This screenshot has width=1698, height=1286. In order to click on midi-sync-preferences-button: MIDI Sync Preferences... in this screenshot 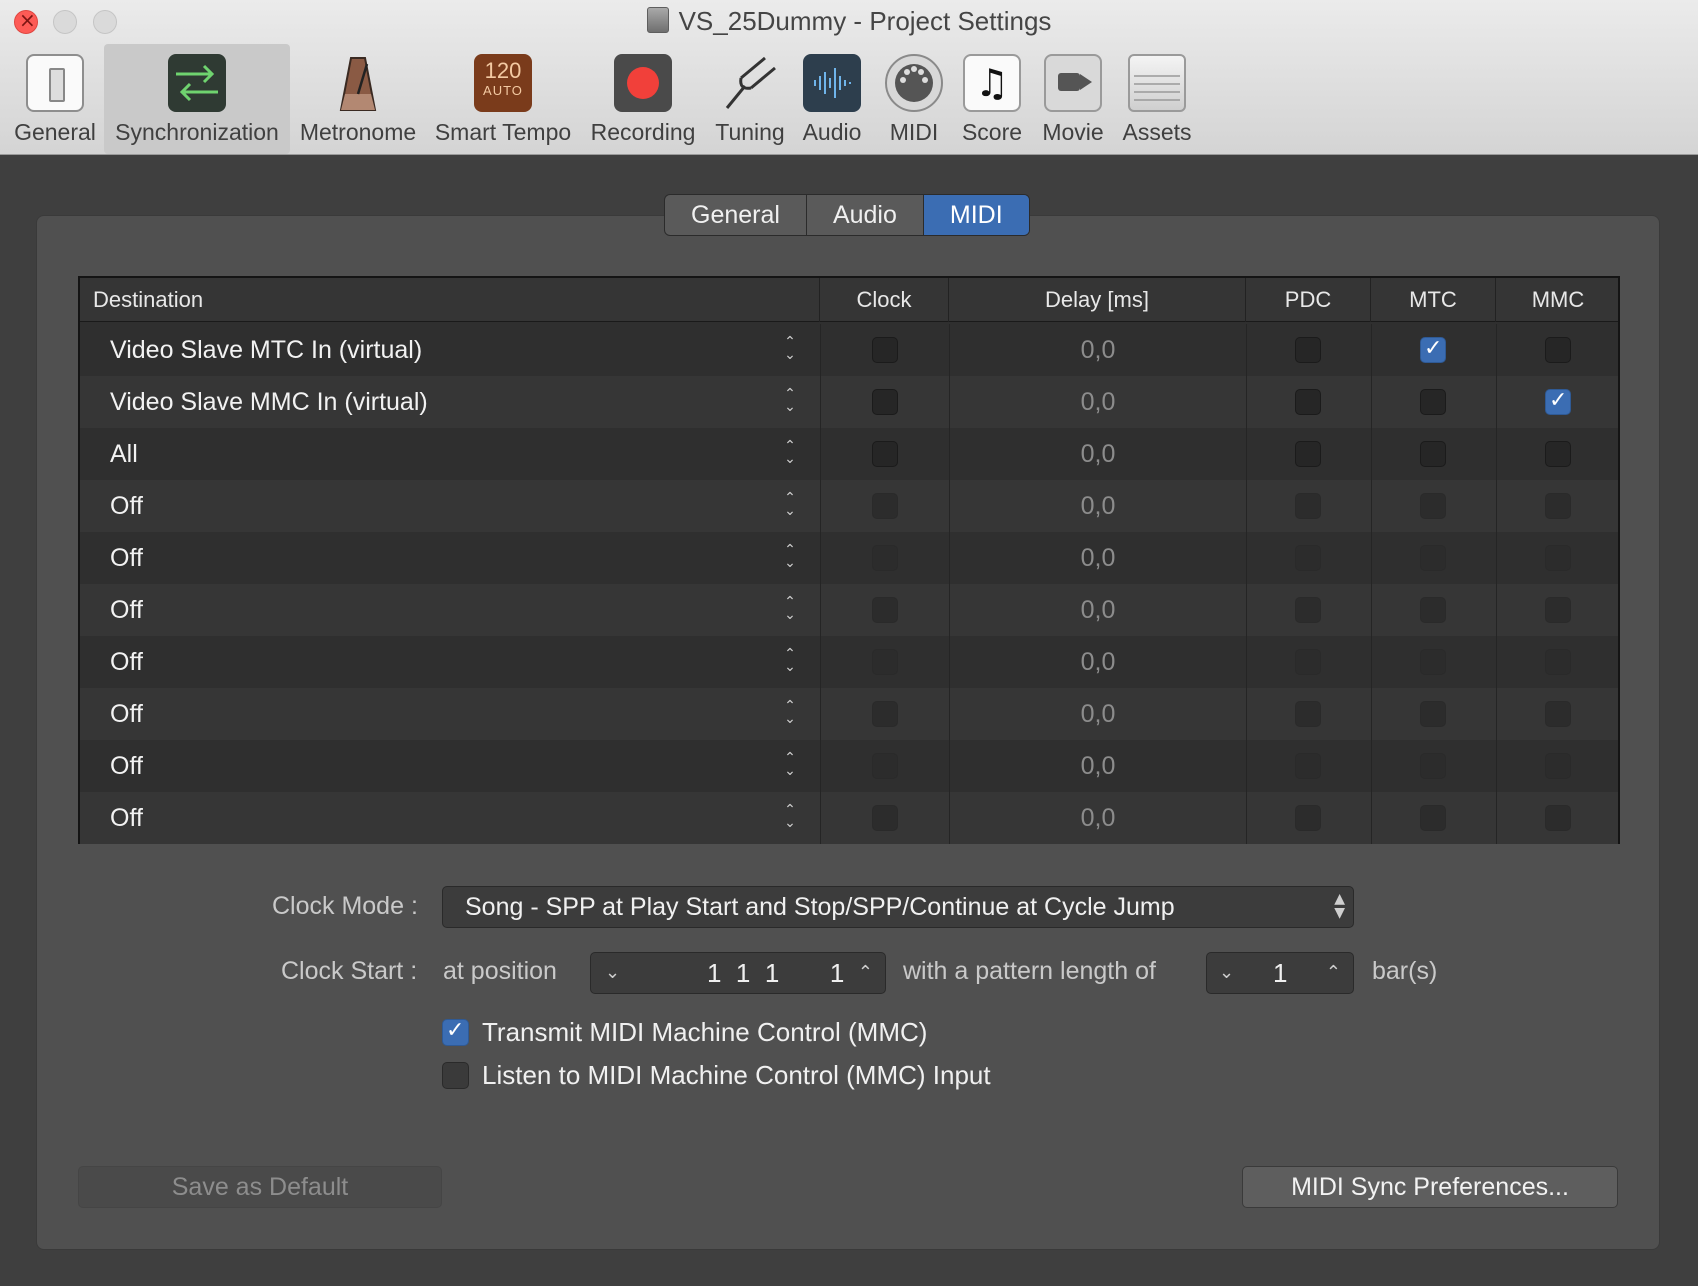, I will do `click(1430, 1187)`.